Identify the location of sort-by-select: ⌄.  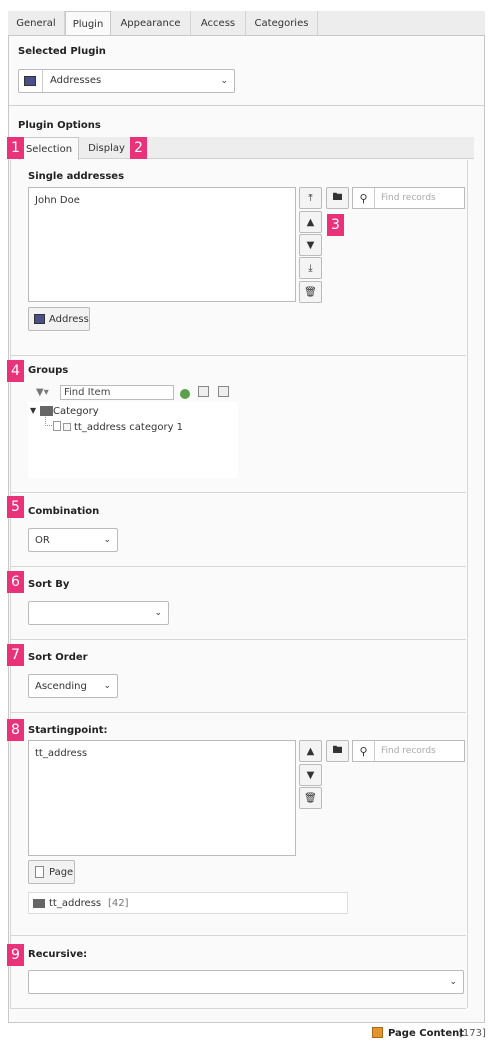
(98, 613).